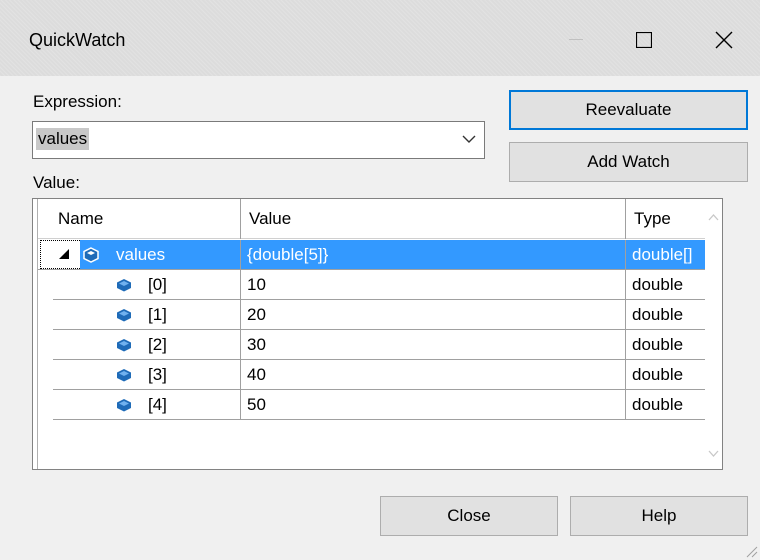  I want to click on title-bar: QuickWatch, so click(380, 38).